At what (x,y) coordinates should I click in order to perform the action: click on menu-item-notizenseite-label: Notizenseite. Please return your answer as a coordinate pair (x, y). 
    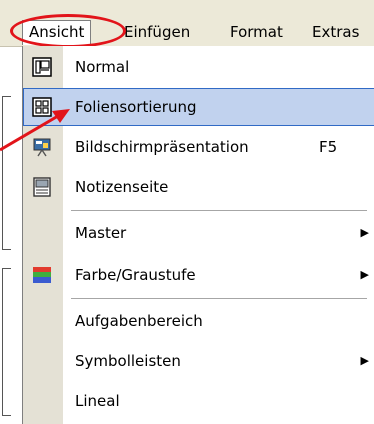
    Looking at the image, I should click on (122, 187).